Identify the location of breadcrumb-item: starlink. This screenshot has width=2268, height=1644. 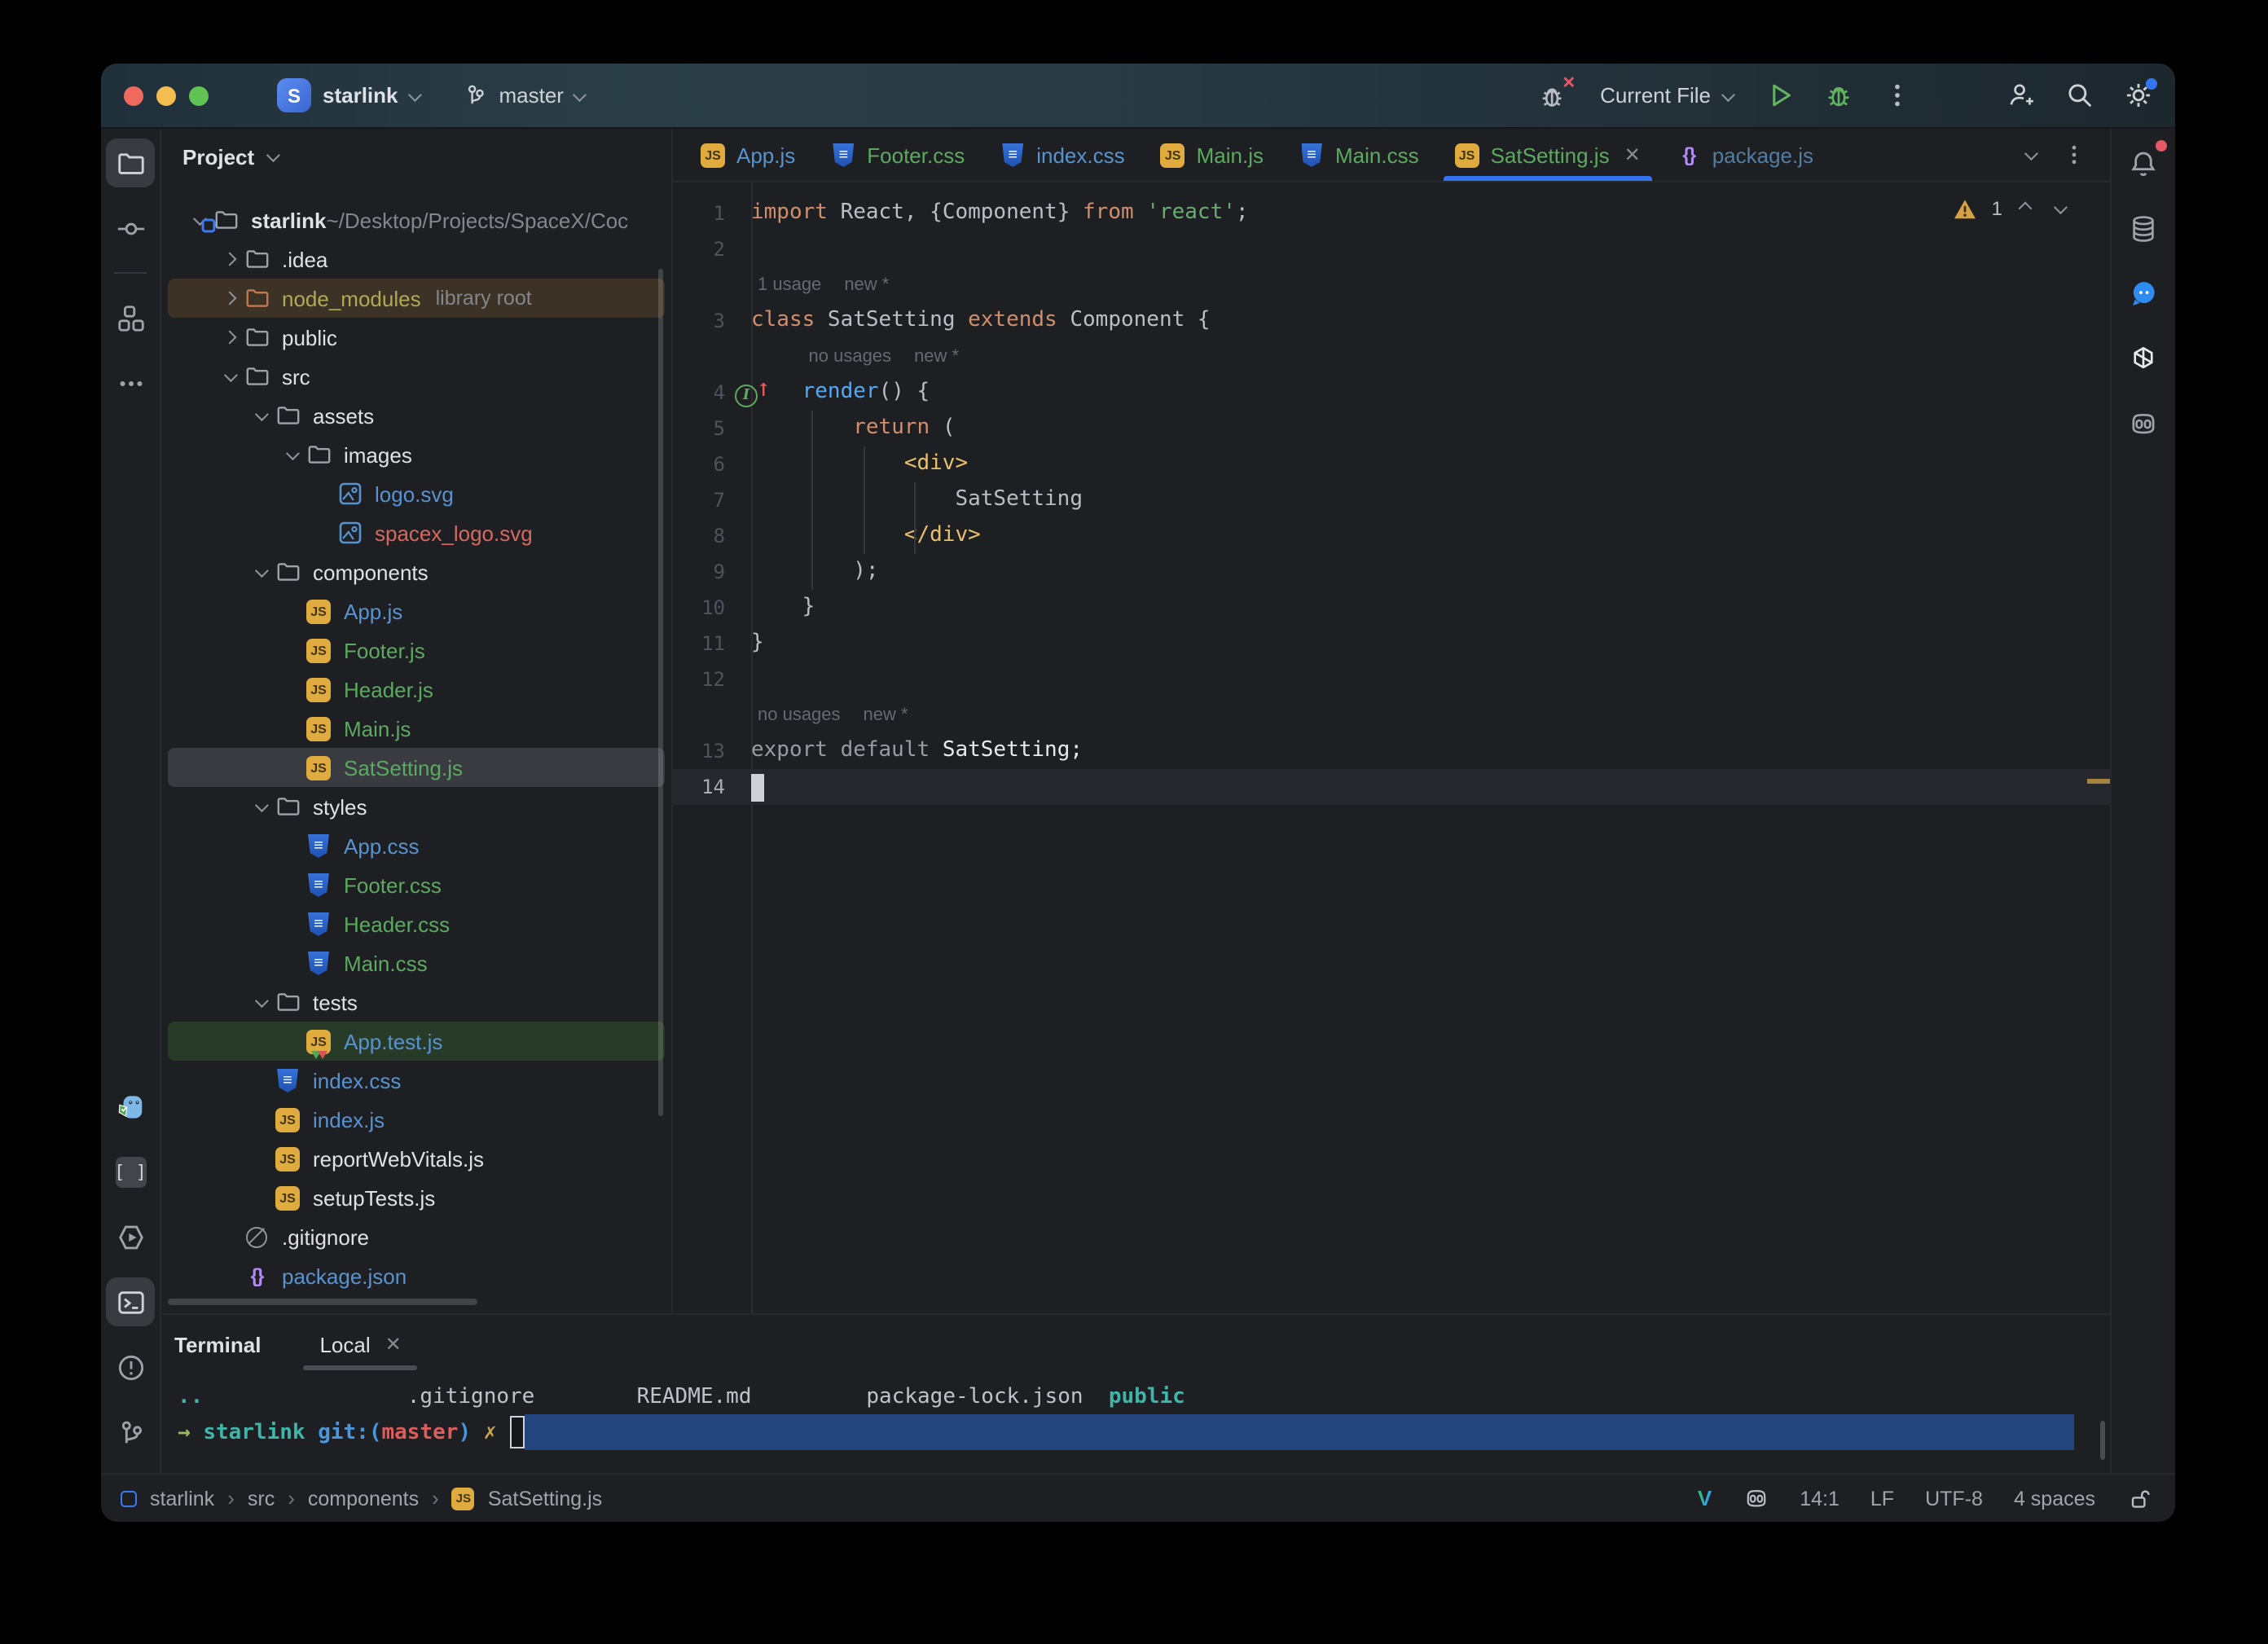
(182, 1498).